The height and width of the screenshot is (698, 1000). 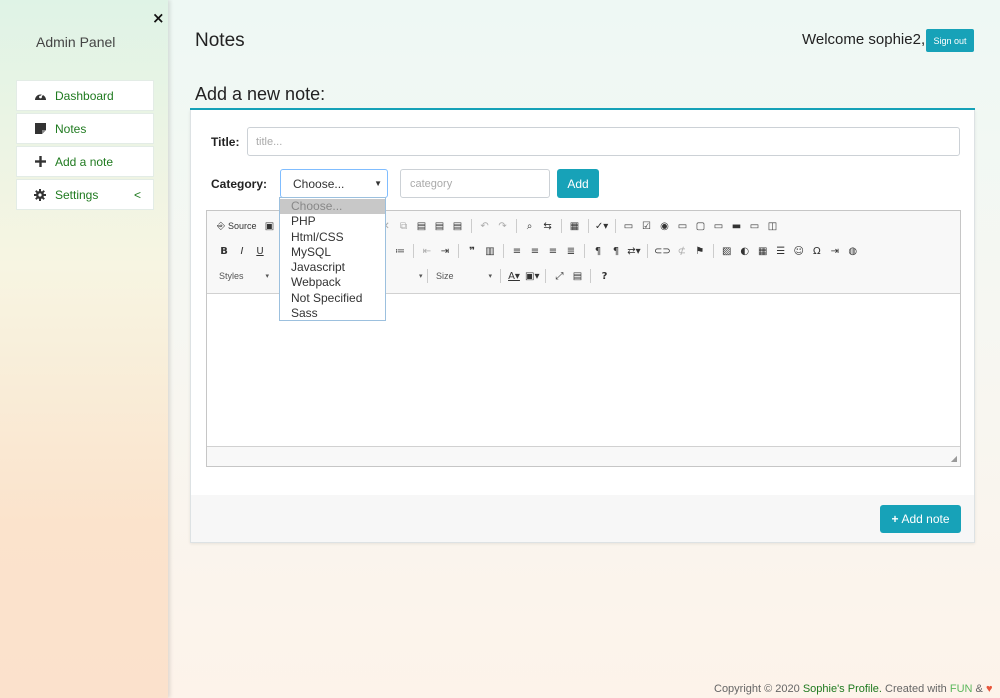 I want to click on select-all-icon: ▦, so click(x=575, y=226).